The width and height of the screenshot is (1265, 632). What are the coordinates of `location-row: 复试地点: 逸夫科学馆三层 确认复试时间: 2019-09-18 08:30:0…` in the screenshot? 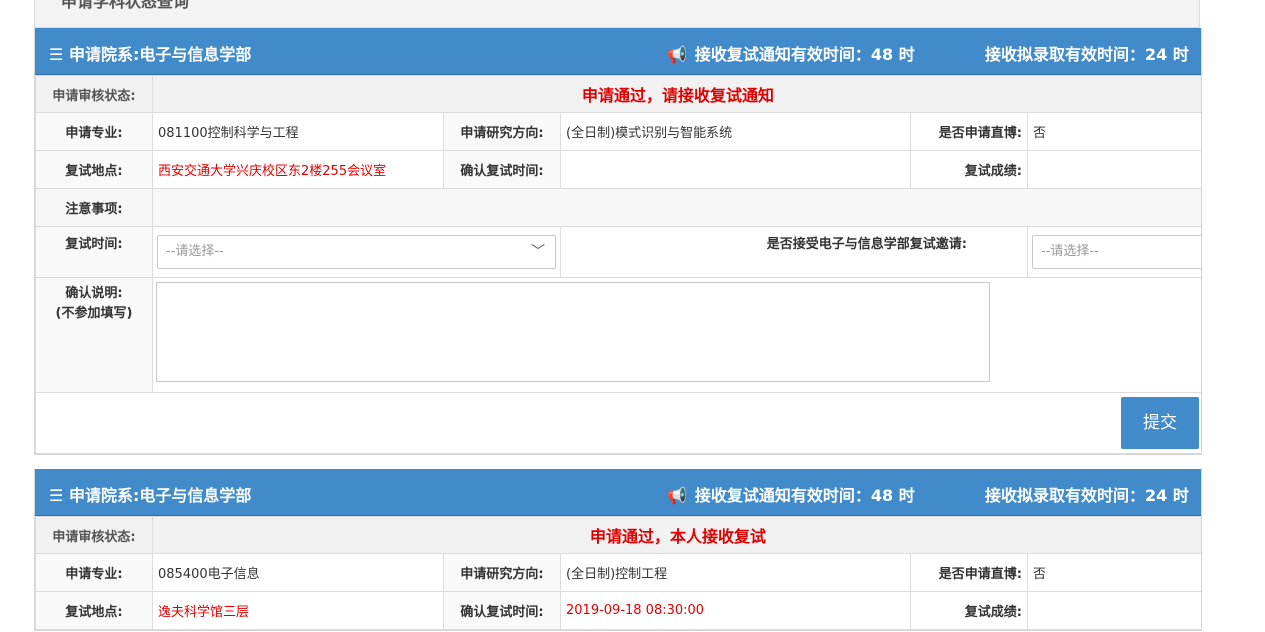 It's located at (618, 610).